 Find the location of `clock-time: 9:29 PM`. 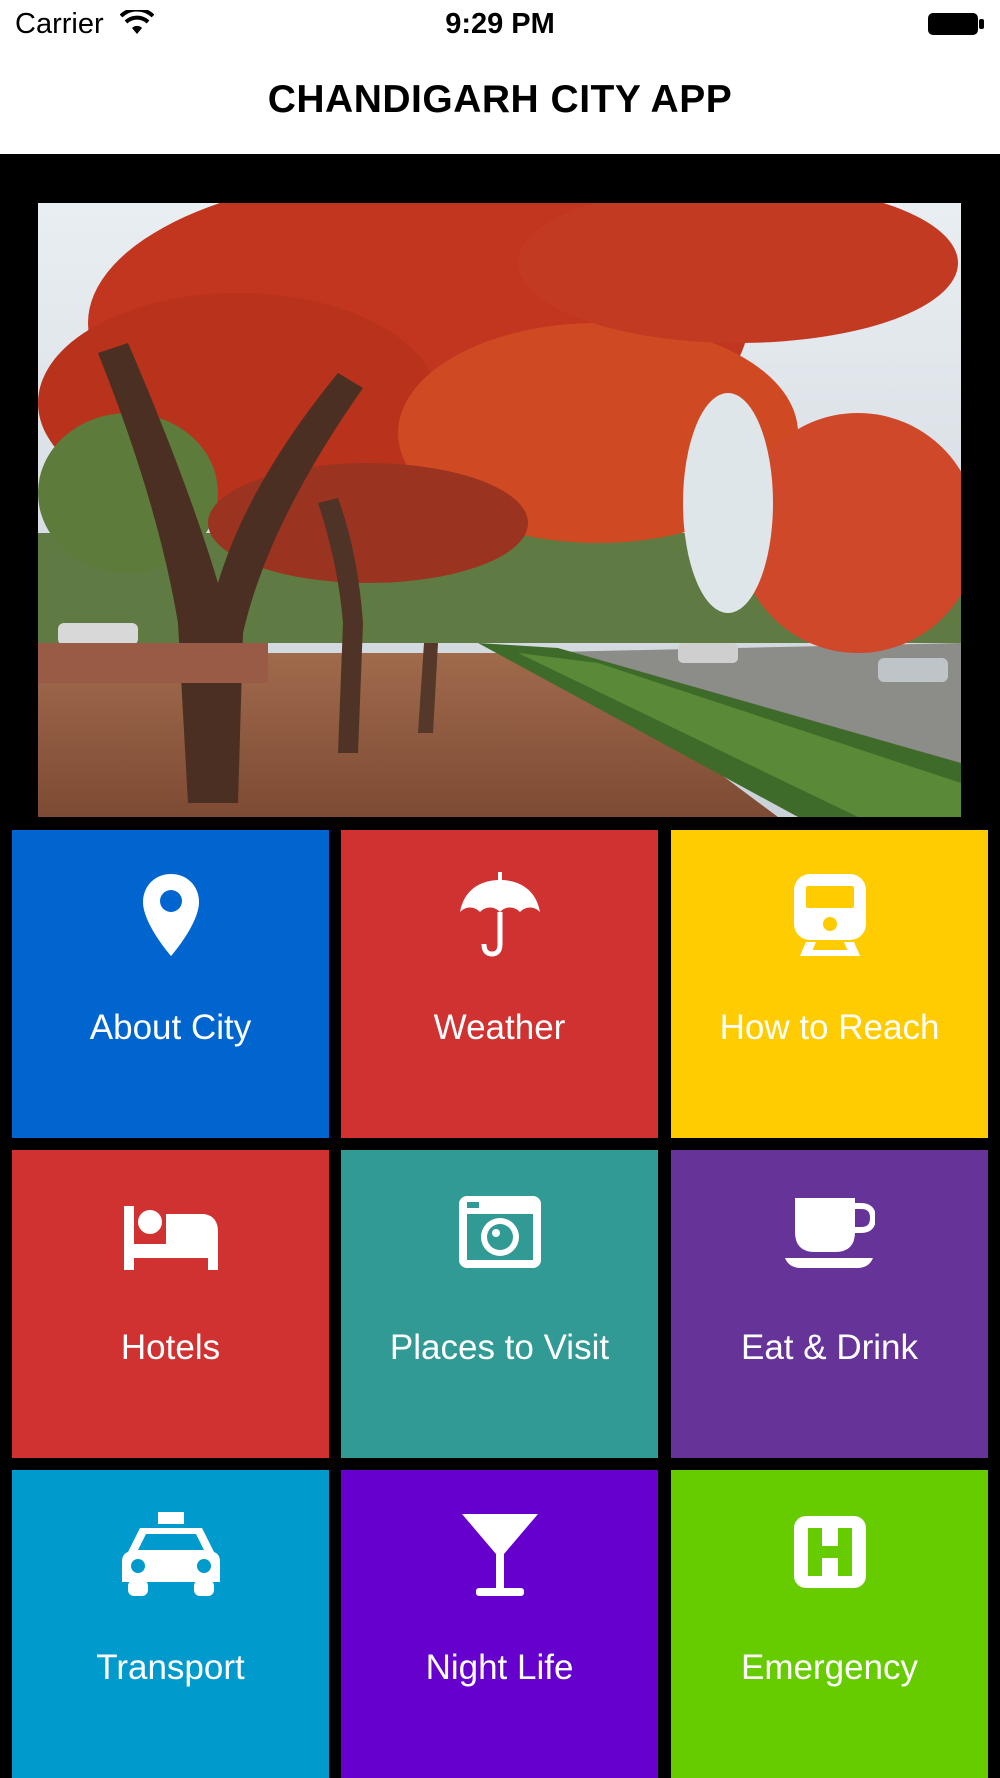

clock-time: 9:29 PM is located at coordinates (500, 24).